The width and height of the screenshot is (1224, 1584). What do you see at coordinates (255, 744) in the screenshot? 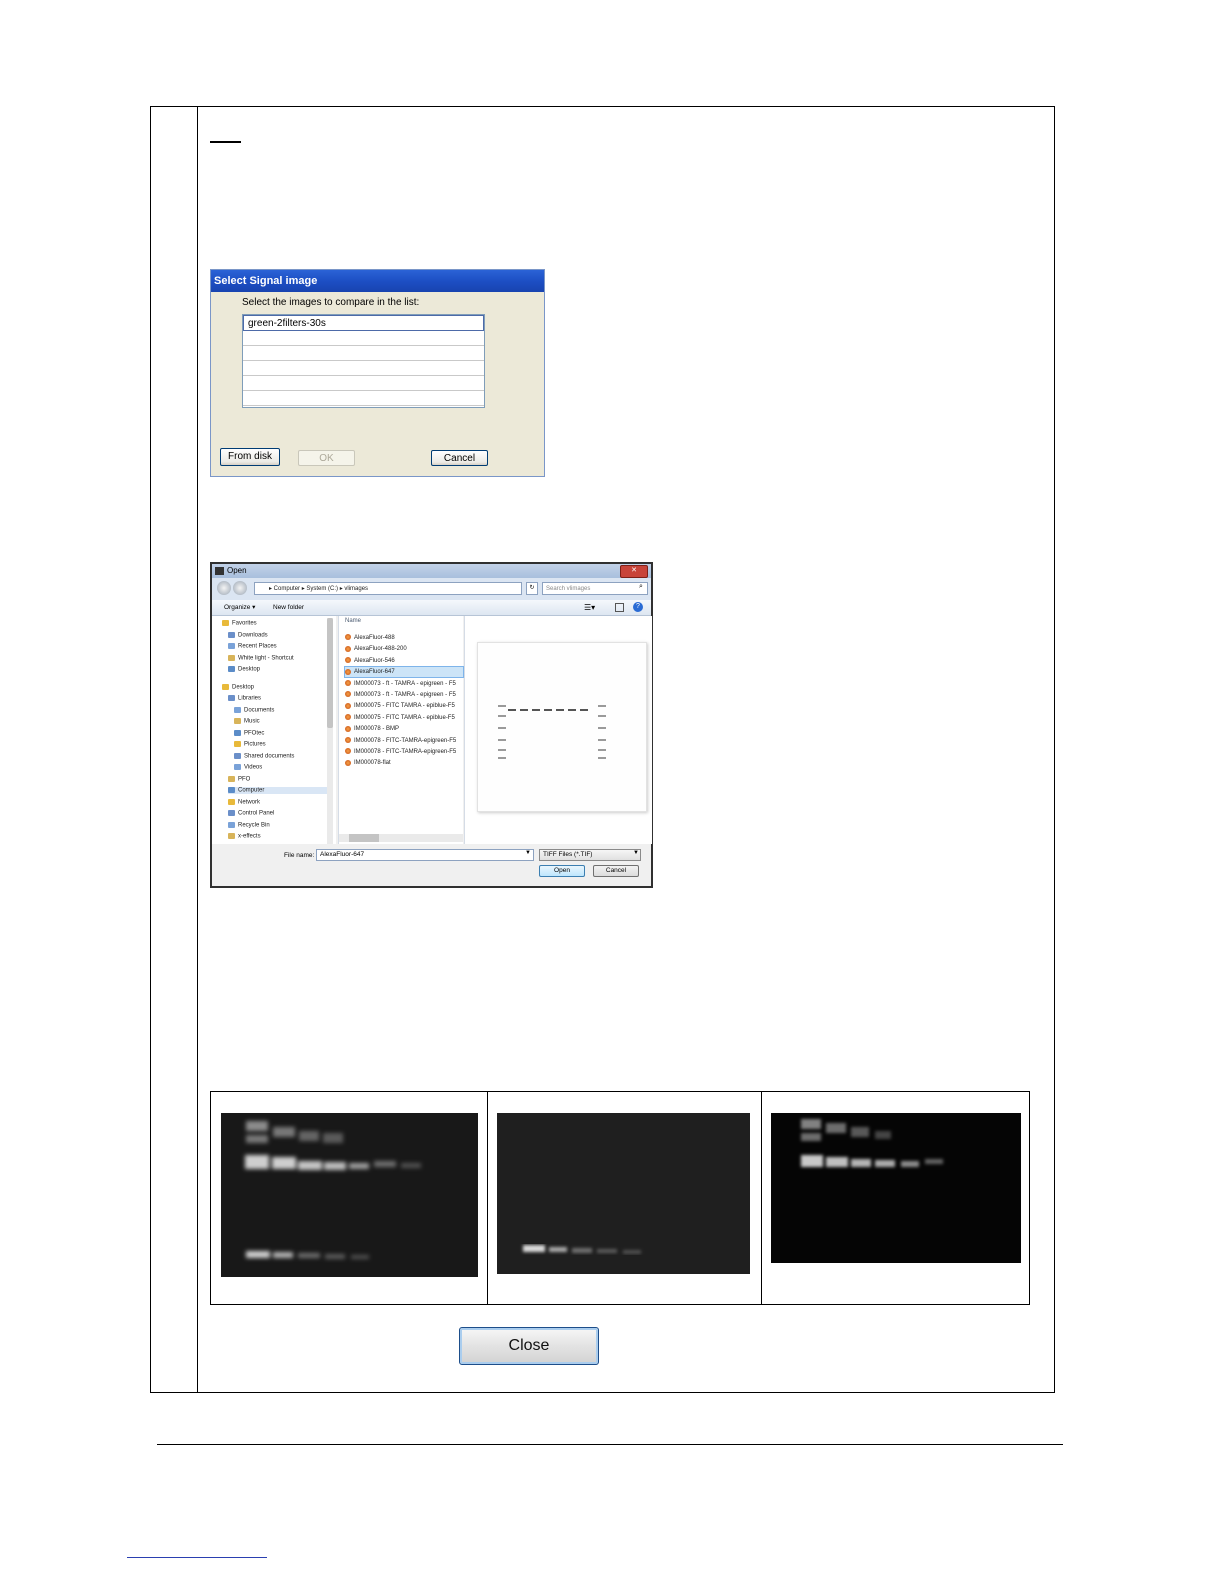
I see `nav-item-label: Pictures` at bounding box center [255, 744].